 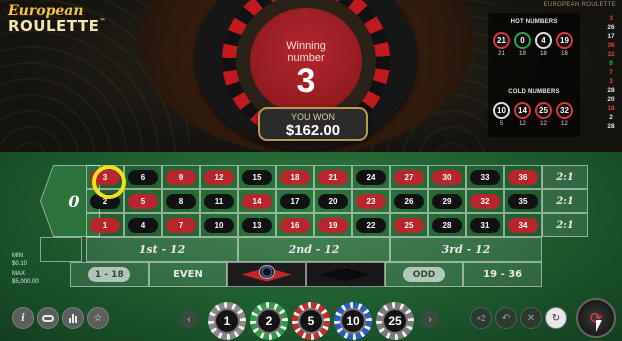 What do you see at coordinates (353, 321) in the screenshot?
I see `chip-10: 10` at bounding box center [353, 321].